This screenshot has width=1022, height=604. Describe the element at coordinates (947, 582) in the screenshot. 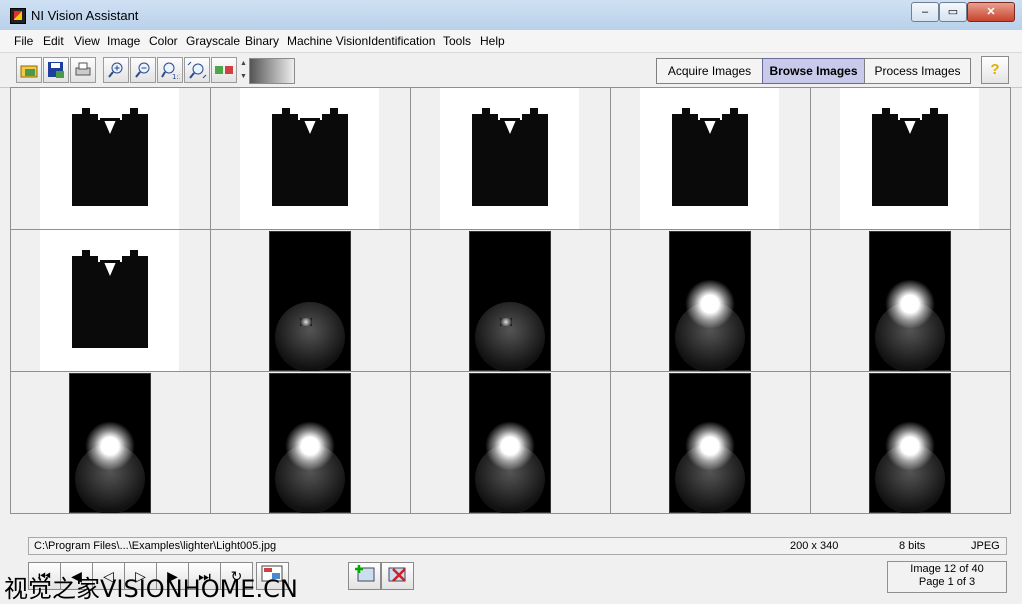

I see `page-index: Page 1 of 3` at that location.